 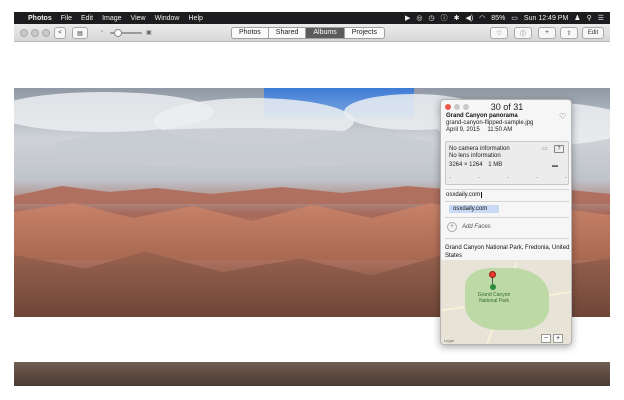 What do you see at coordinates (559, 149) in the screenshot?
I see `unknown-camera-badge: ?` at bounding box center [559, 149].